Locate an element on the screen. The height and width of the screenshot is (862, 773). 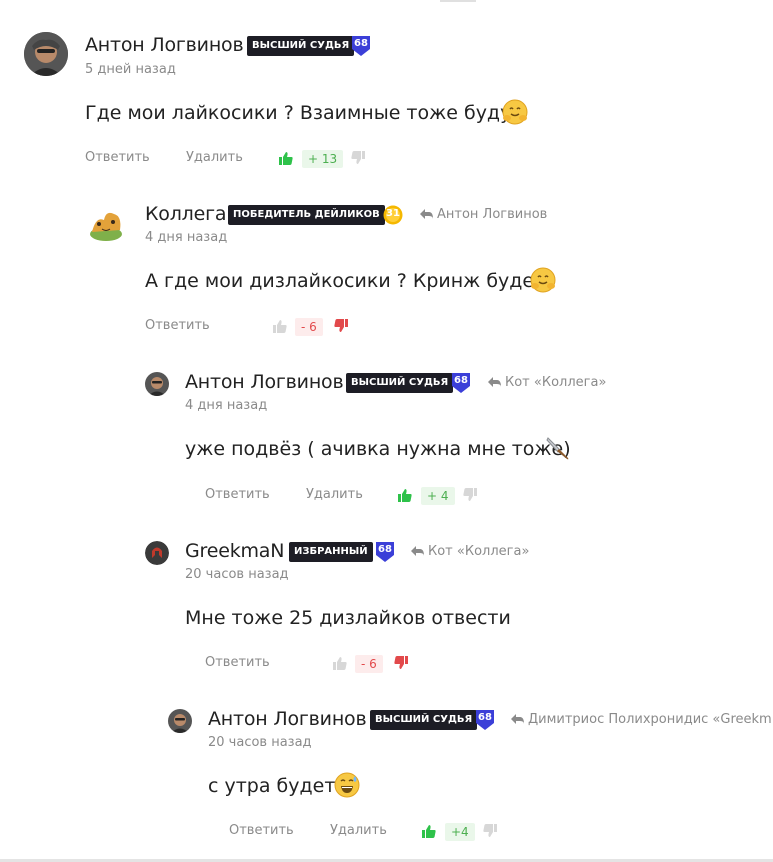
reply-to-name: Антон Логвинов is located at coordinates (492, 214).